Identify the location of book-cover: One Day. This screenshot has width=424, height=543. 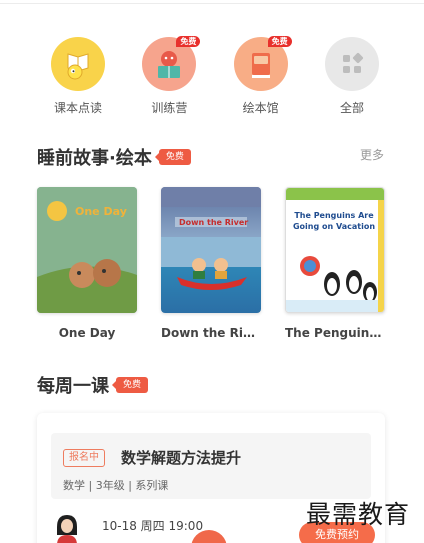
(87, 250).